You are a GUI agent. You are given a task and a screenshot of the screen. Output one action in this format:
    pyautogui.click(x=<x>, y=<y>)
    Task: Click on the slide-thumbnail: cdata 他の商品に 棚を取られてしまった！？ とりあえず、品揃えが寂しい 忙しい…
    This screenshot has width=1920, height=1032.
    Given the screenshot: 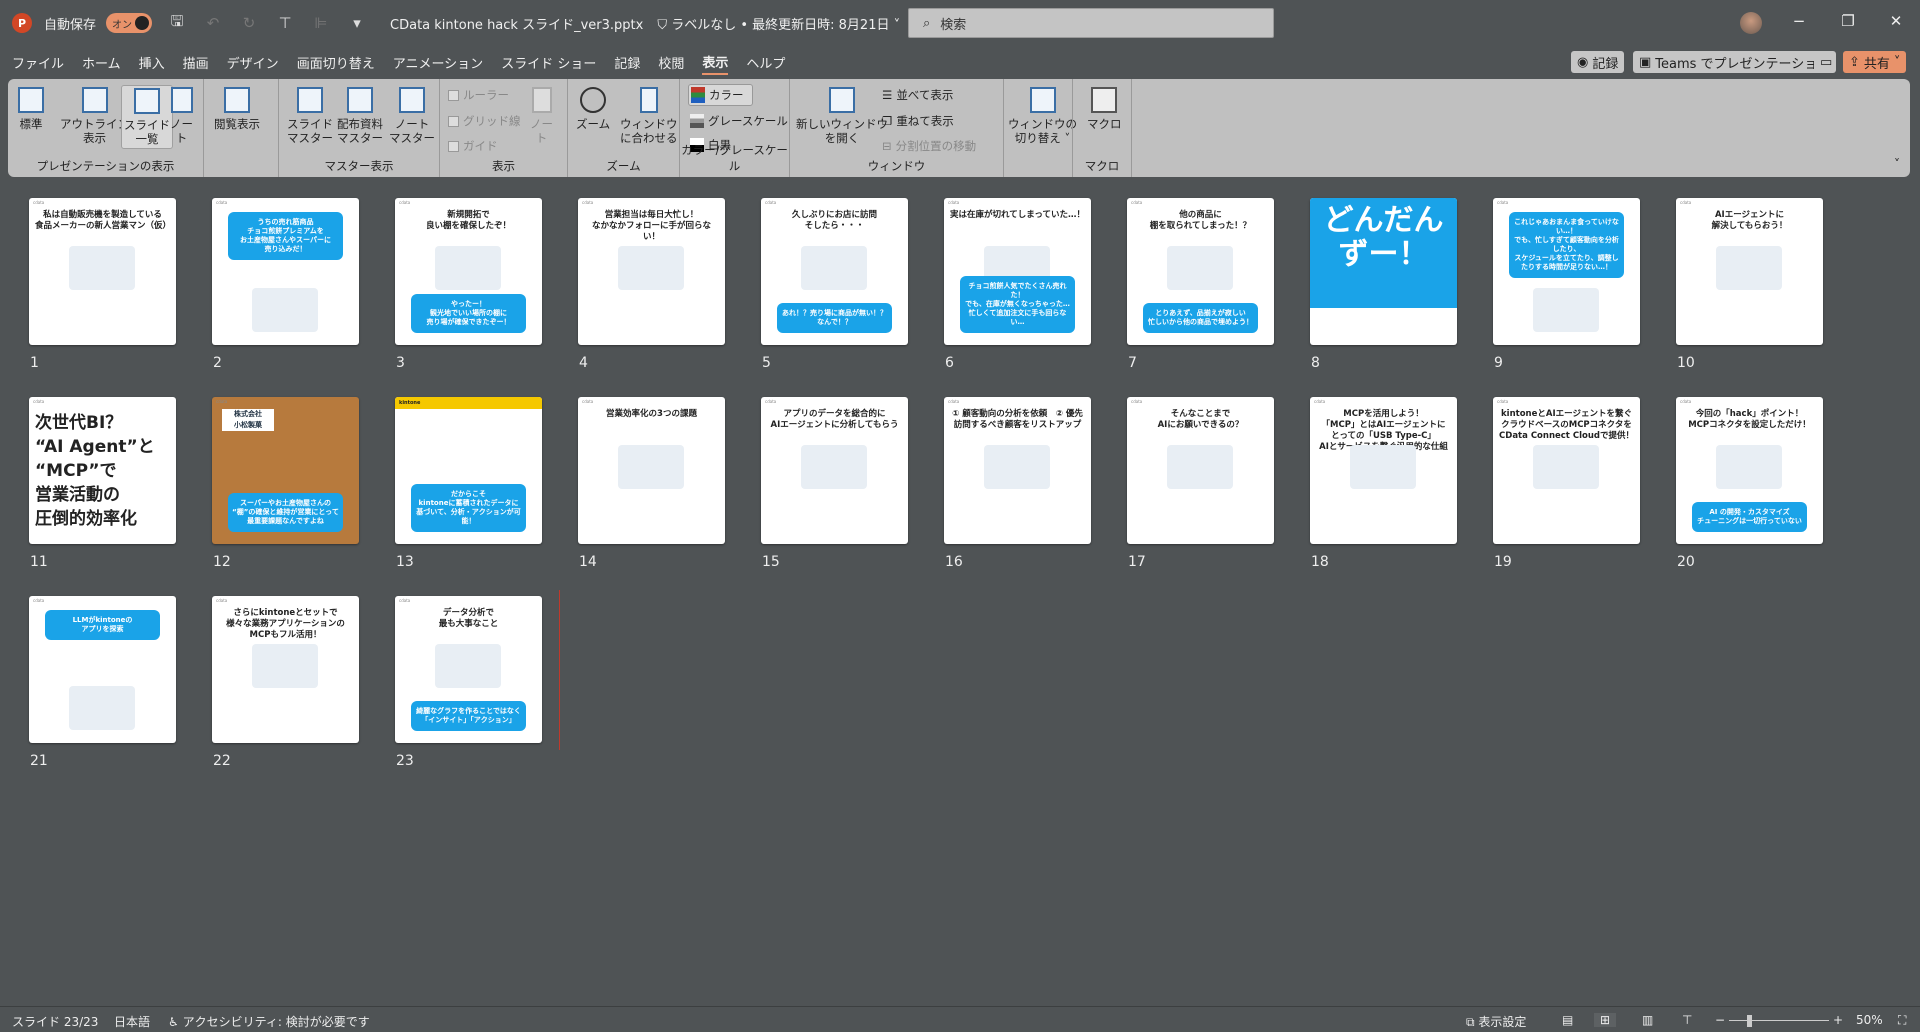 What is the action you would take?
    pyautogui.click(x=1200, y=271)
    